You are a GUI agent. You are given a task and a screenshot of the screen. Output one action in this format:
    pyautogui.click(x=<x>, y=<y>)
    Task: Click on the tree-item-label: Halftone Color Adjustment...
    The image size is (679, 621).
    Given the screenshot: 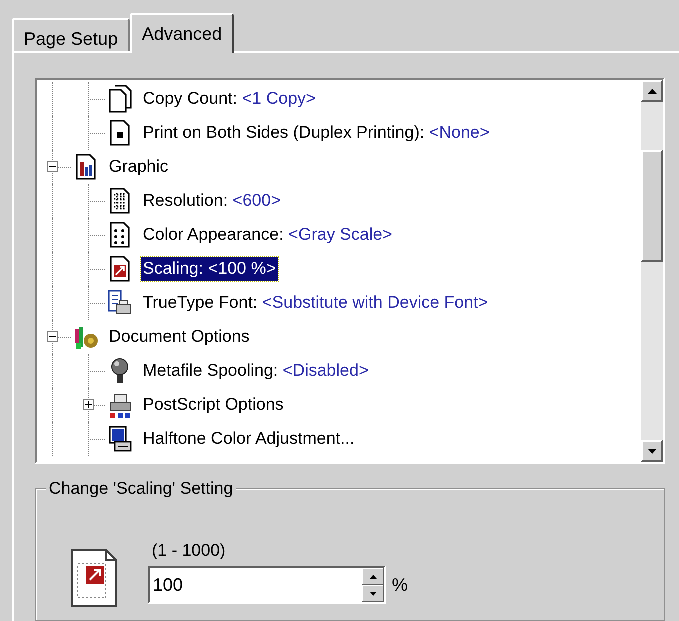 What is the action you would take?
    pyautogui.click(x=249, y=439)
    